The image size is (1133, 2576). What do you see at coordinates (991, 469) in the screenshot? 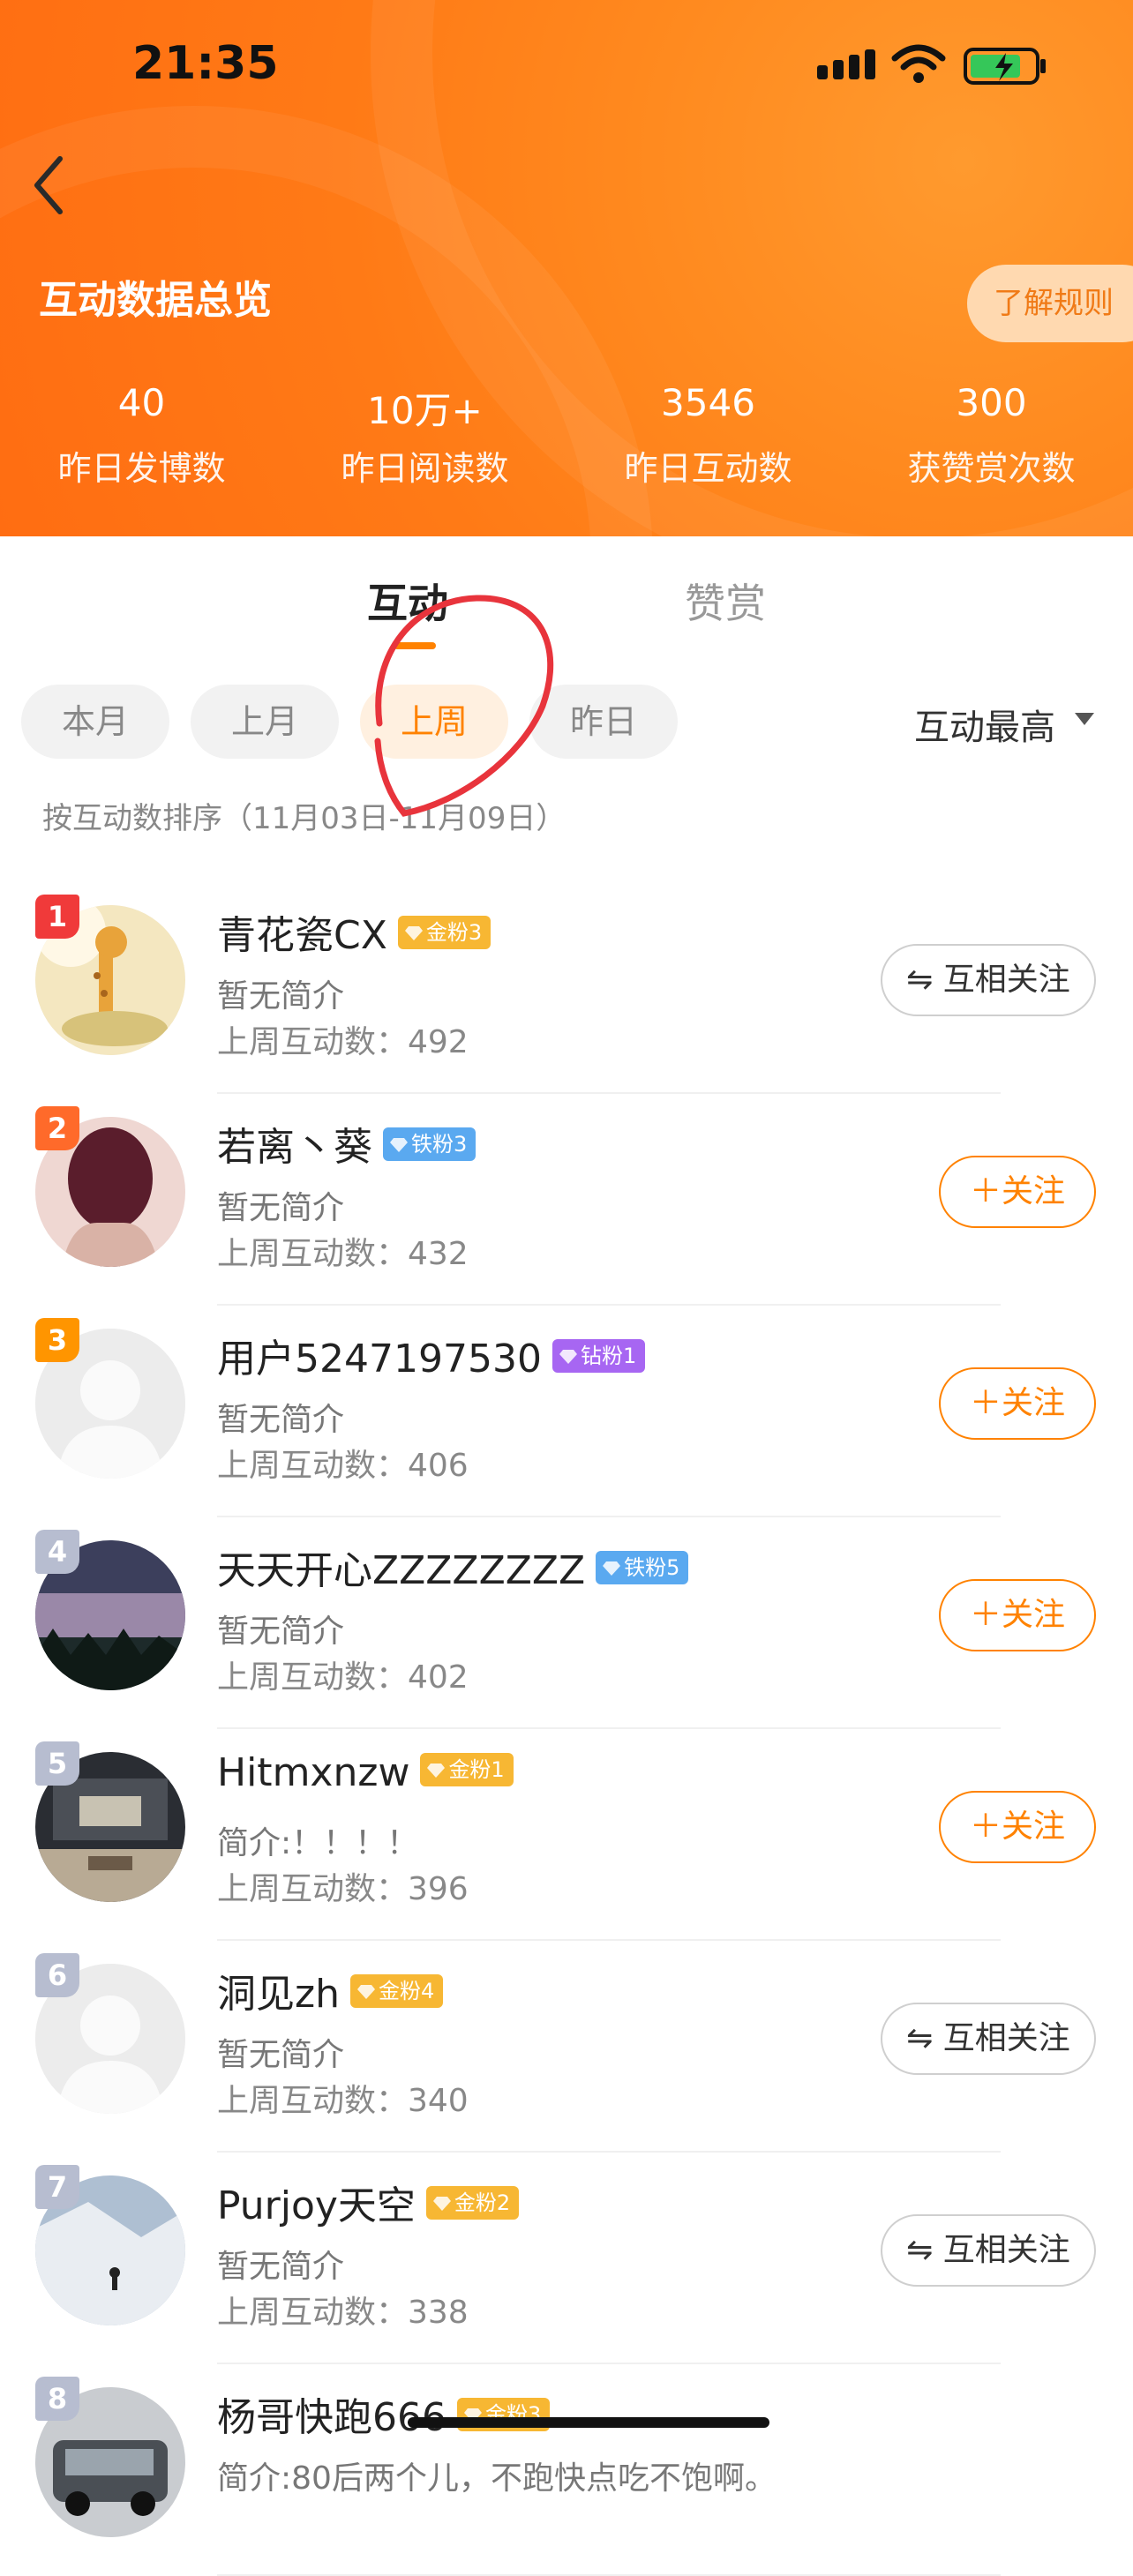
I see `stat-label: 获赞赏次数` at bounding box center [991, 469].